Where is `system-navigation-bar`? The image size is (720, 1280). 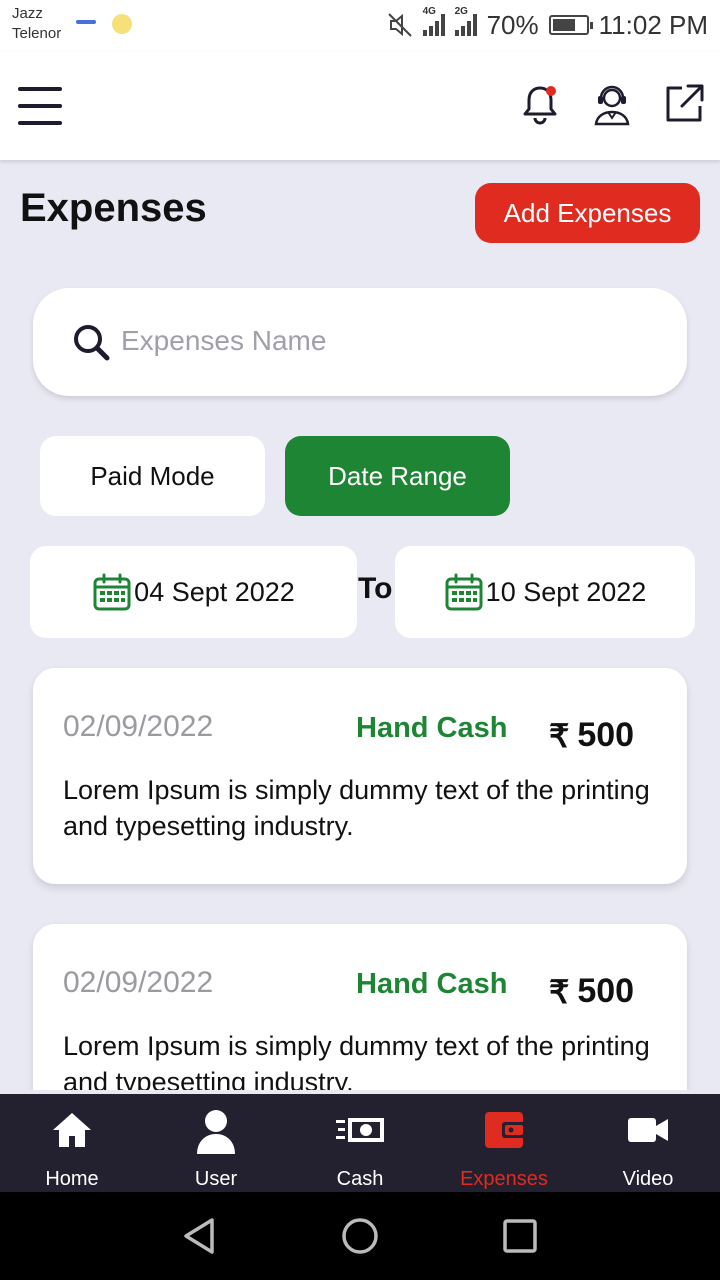
system-navigation-bar is located at coordinates (360, 1236).